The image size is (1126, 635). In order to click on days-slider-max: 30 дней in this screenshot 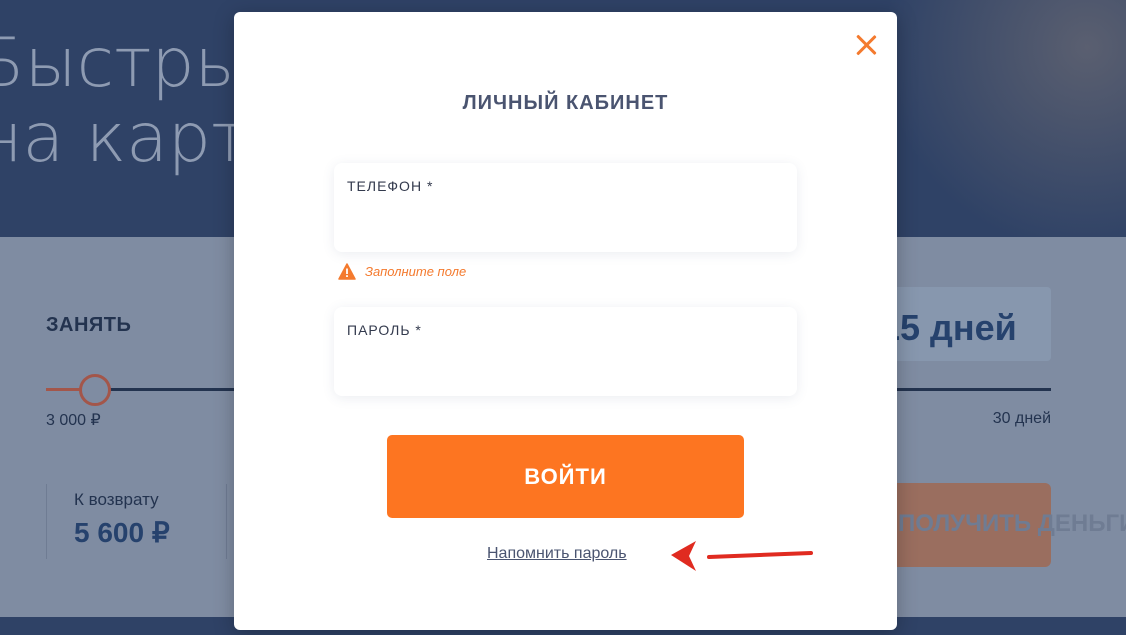, I will do `click(1021, 418)`.